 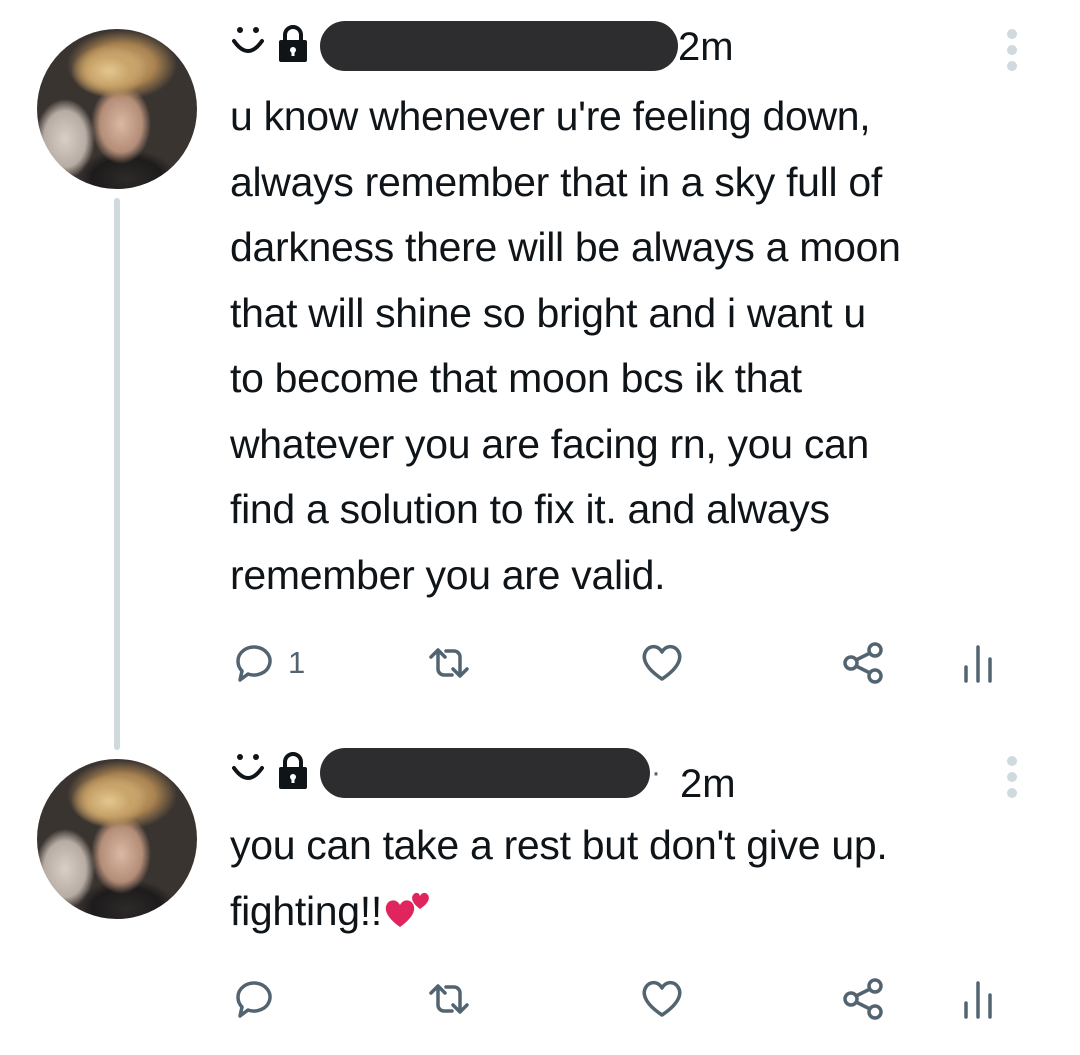 I want to click on reply-button, so click(x=259, y=999).